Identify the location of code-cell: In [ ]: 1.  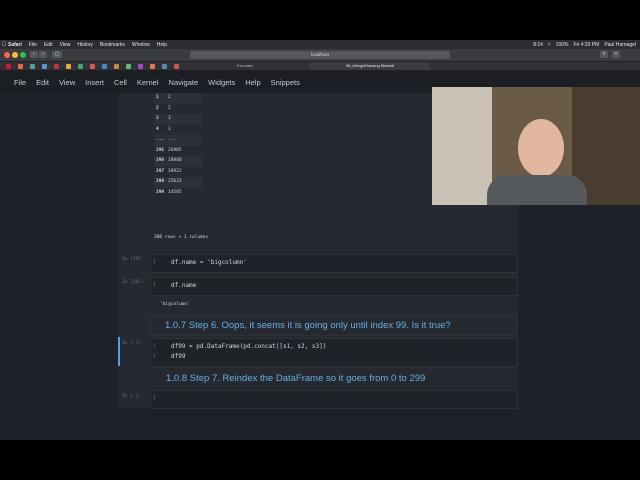
(318, 399).